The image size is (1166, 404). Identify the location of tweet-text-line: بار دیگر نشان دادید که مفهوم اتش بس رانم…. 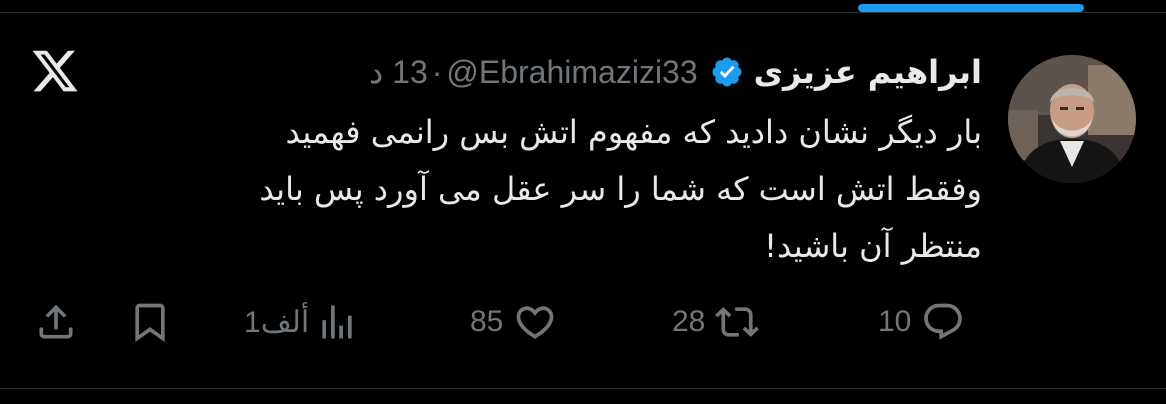
(633, 132).